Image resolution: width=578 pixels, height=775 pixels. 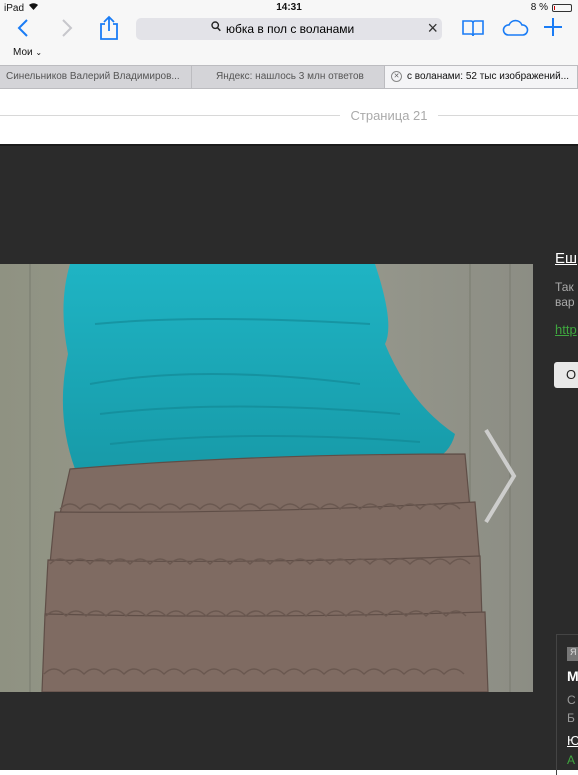 I want to click on page-number-label: Страница 21, so click(x=389, y=115).